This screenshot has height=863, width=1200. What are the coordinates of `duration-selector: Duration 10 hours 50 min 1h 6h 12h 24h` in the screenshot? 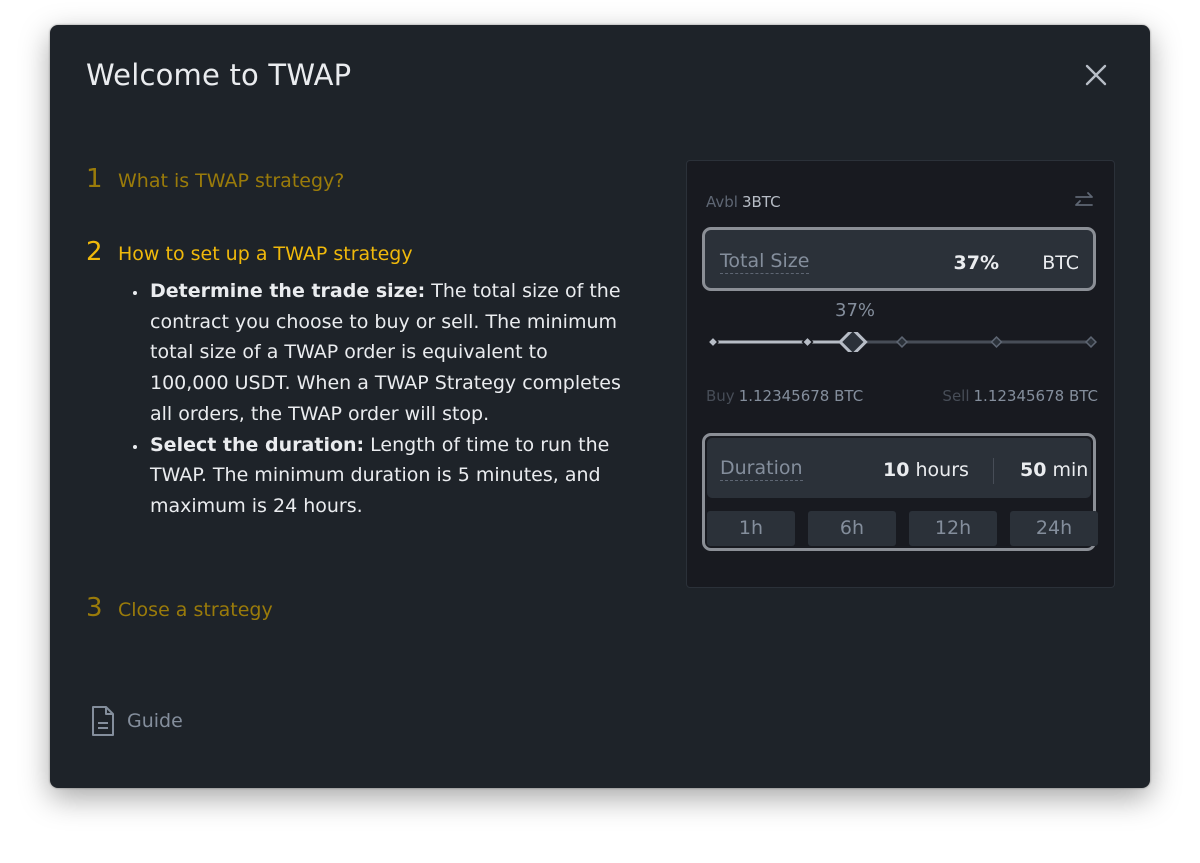 It's located at (900, 492).